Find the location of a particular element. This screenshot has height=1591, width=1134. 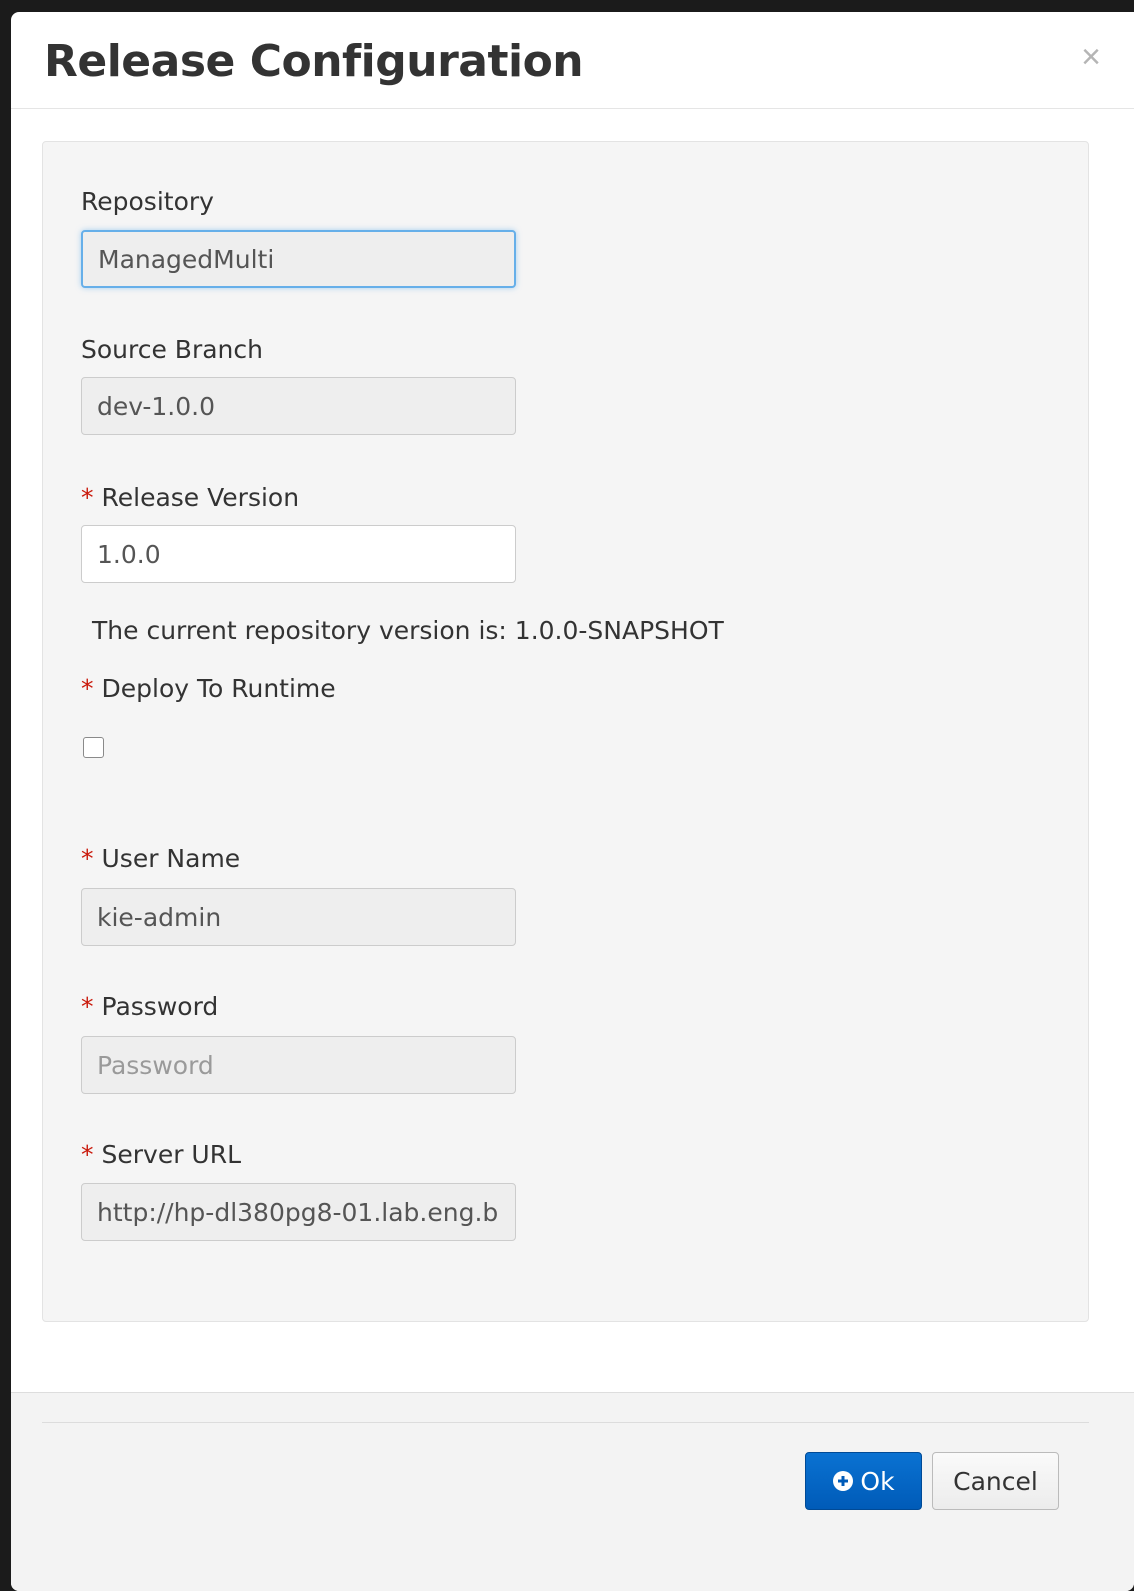

source-branch-label-text: Source Branch is located at coordinates (172, 349).